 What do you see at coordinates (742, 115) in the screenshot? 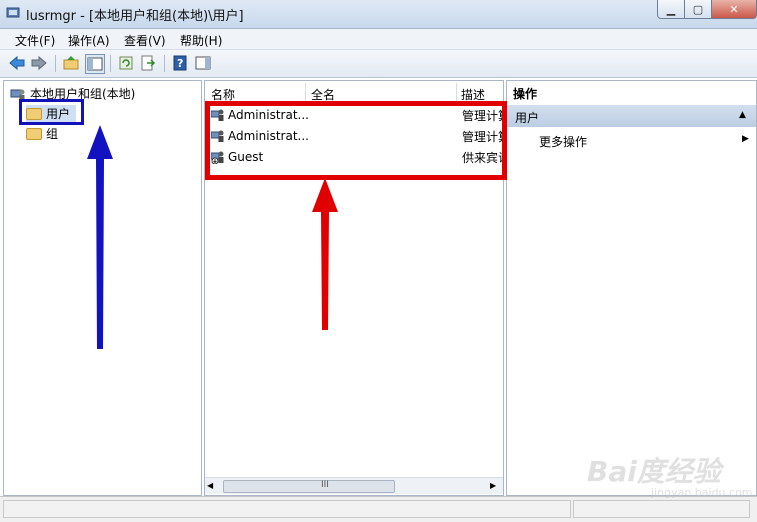
I see `collapse-up-icon: ▲` at bounding box center [742, 115].